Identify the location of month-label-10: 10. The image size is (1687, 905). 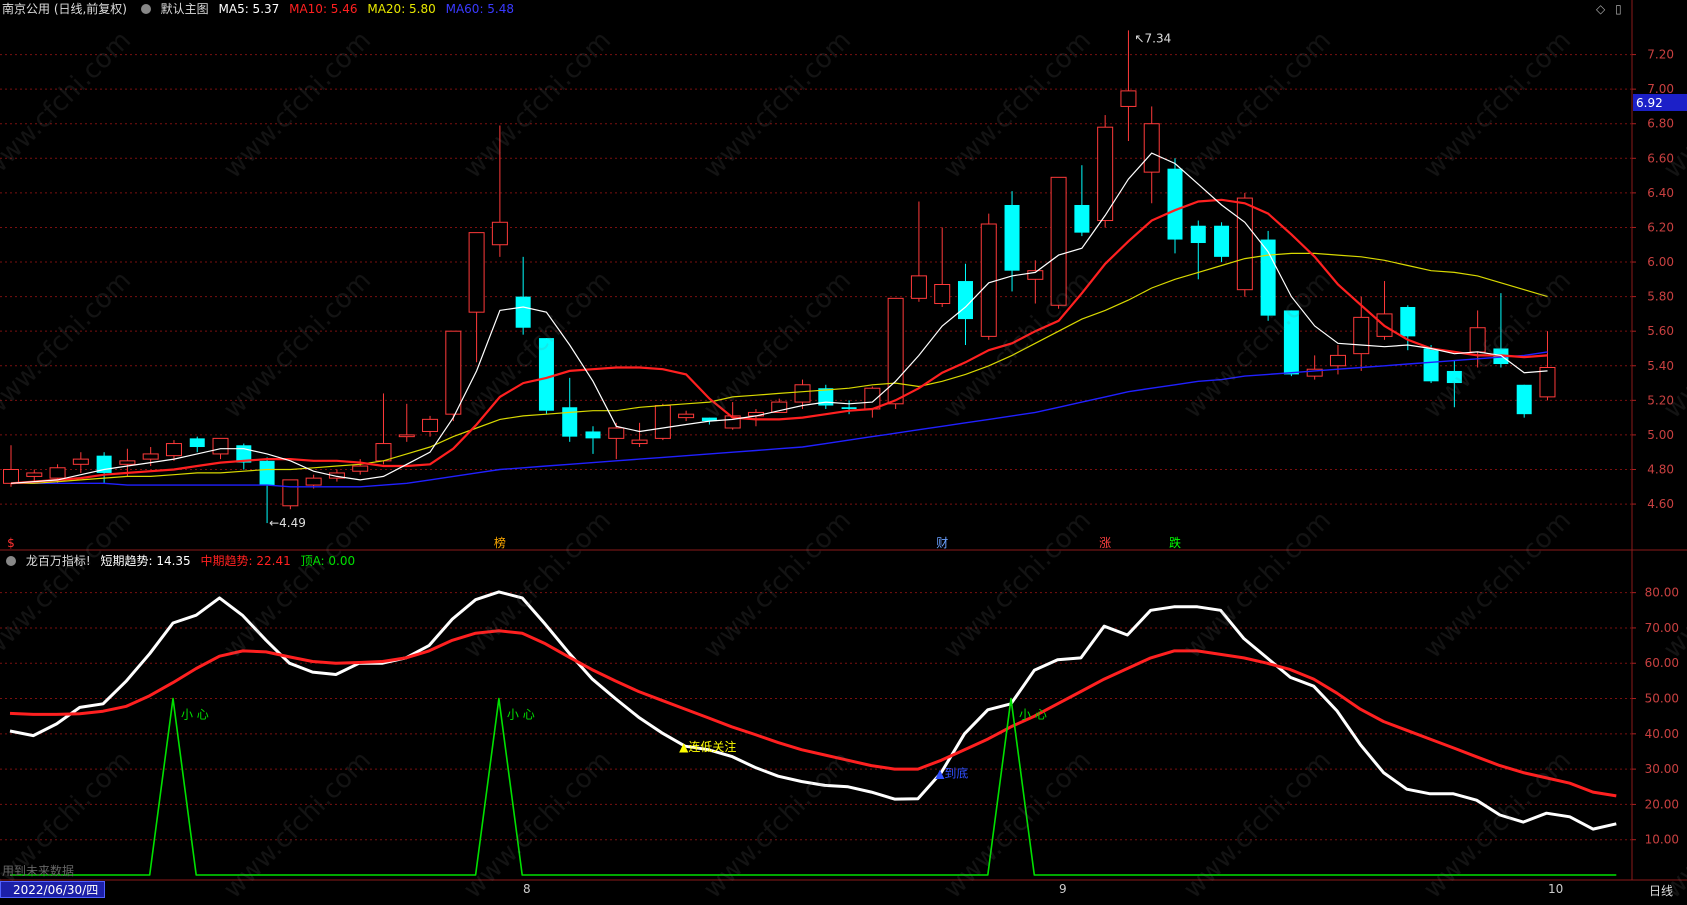
(1556, 889).